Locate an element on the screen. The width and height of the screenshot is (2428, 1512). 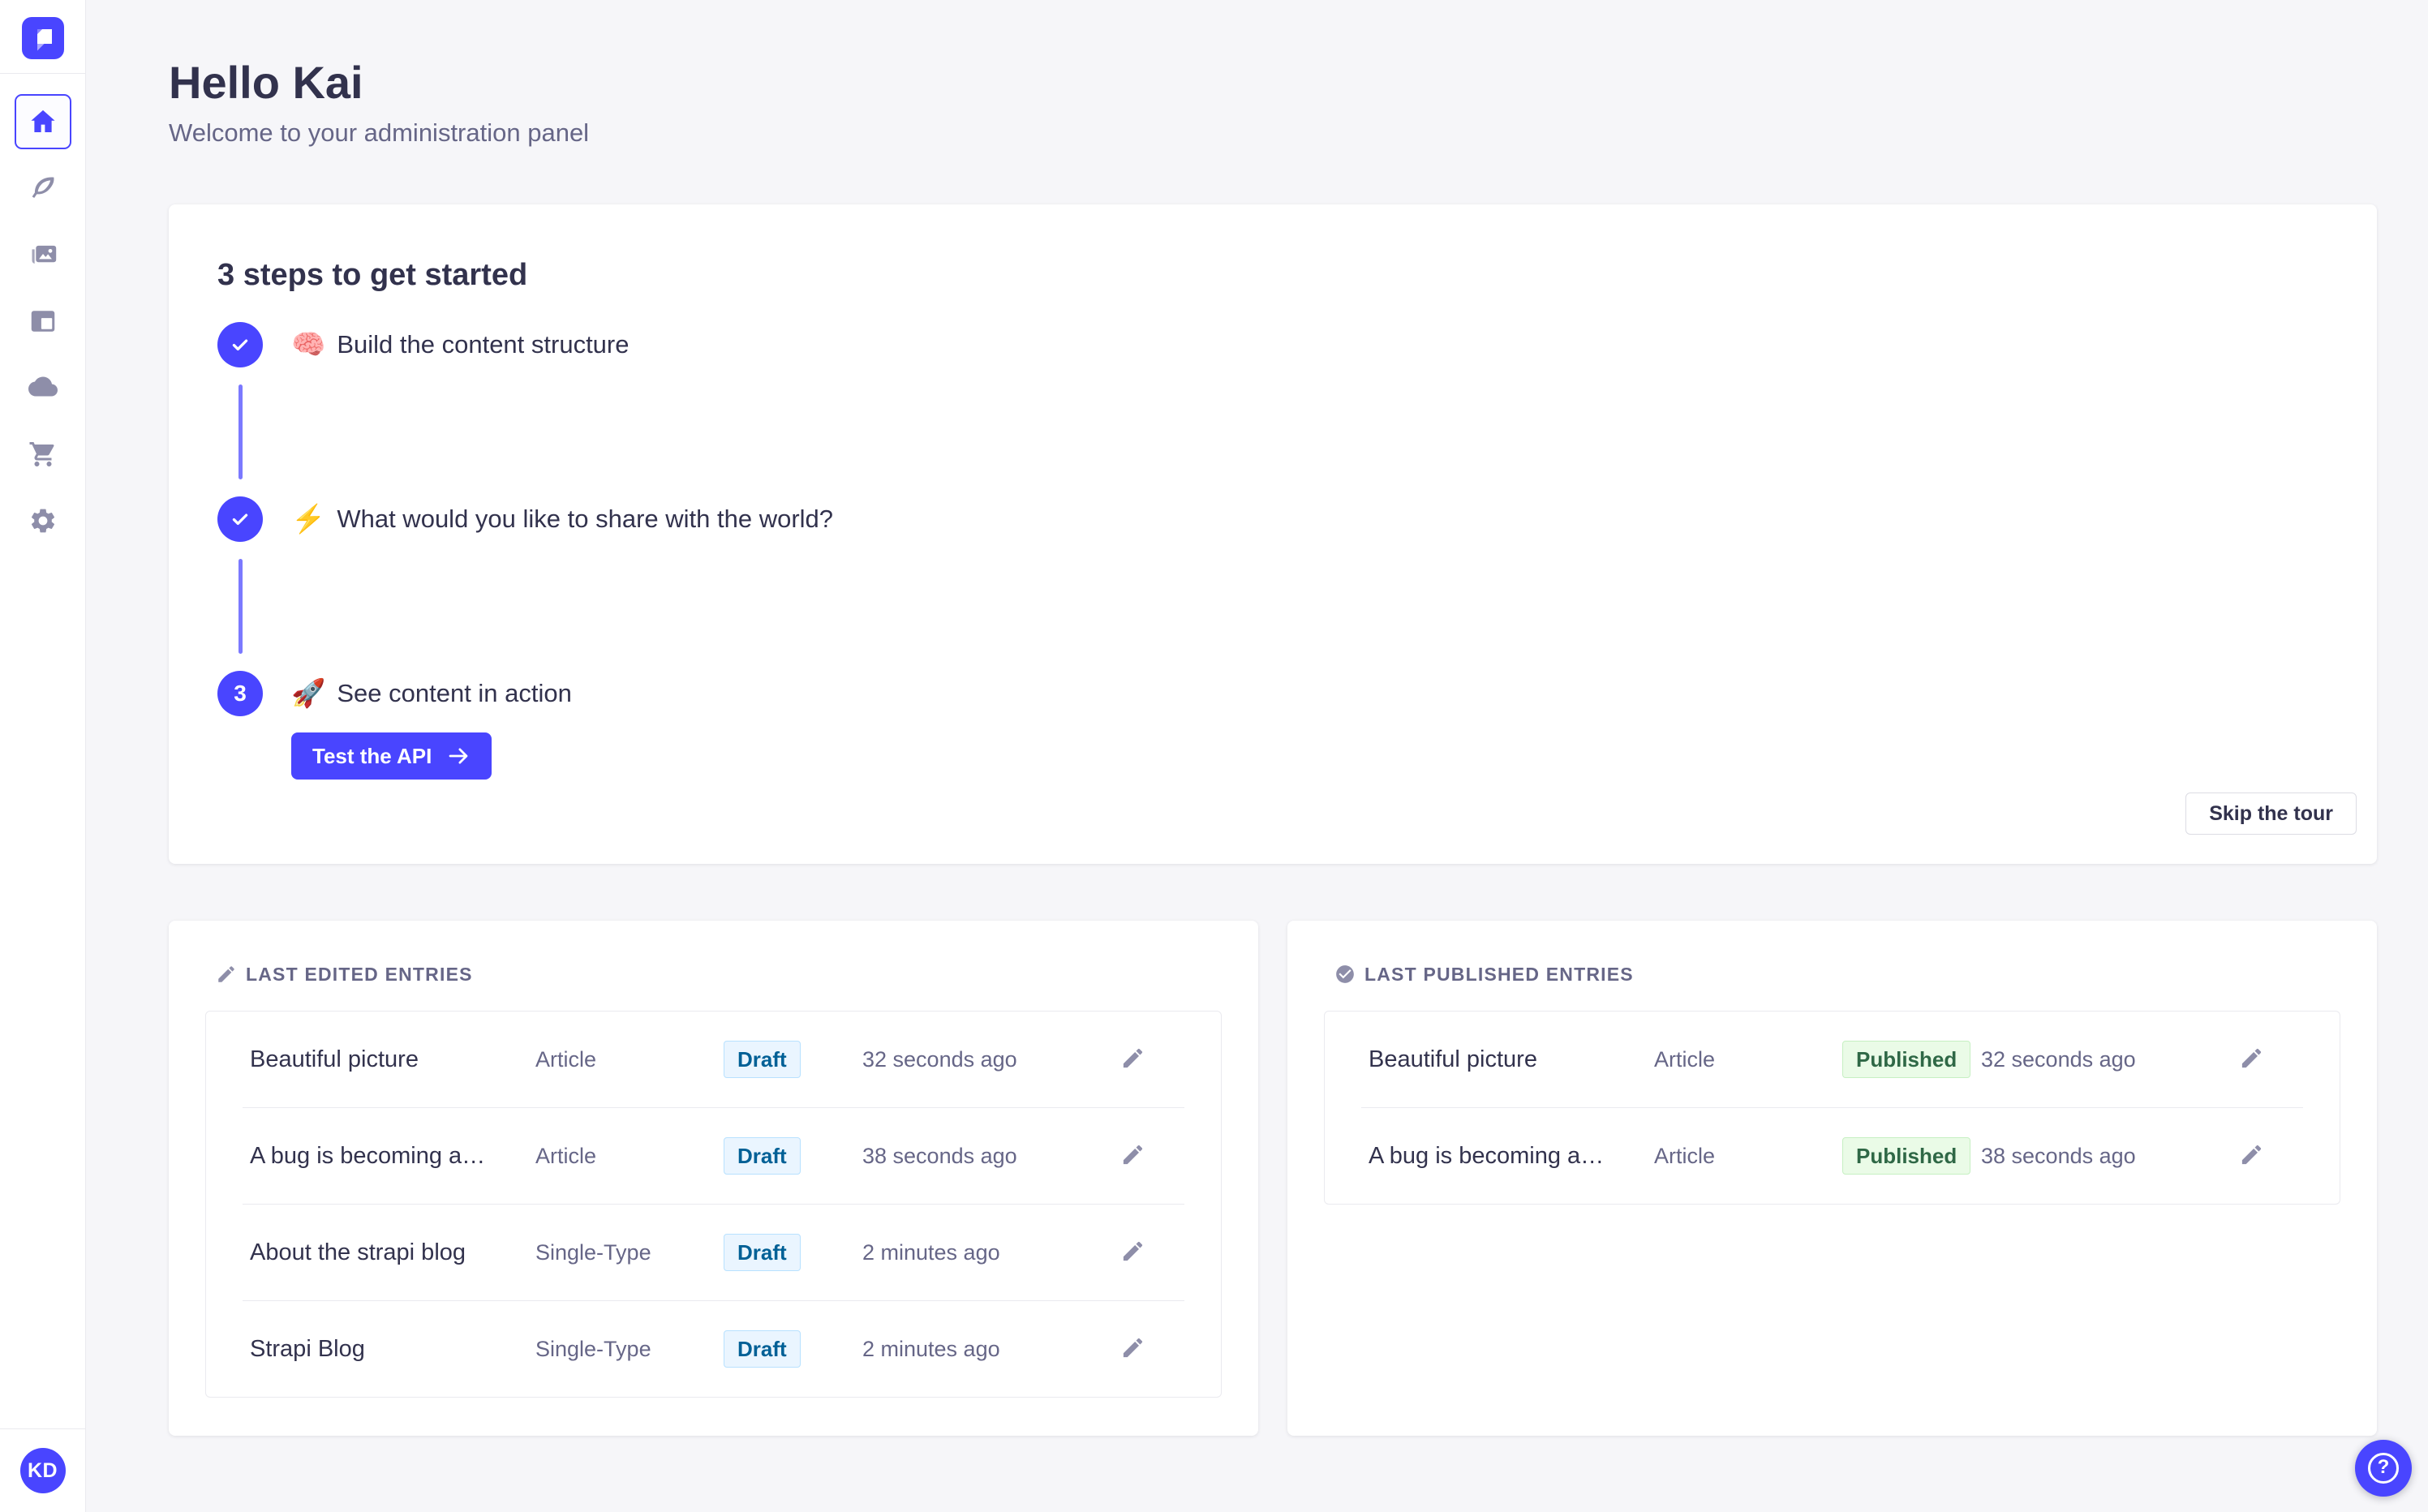
layout-icon is located at coordinates (42, 321).